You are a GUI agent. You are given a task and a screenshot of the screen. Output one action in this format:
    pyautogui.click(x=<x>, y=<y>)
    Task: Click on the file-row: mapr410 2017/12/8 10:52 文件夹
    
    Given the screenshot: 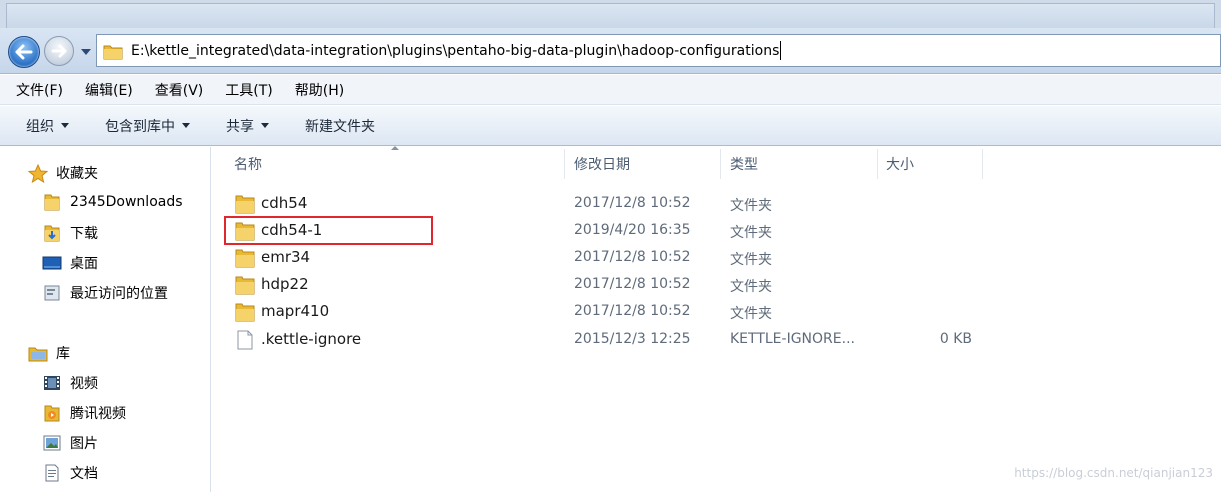 What is the action you would take?
    pyautogui.click(x=716, y=311)
    